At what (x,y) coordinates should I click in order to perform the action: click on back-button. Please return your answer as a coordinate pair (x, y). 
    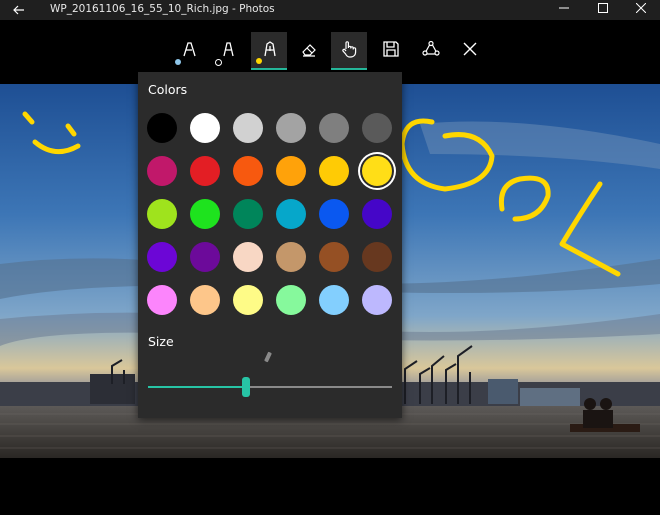
    Looking at the image, I should click on (19, 10).